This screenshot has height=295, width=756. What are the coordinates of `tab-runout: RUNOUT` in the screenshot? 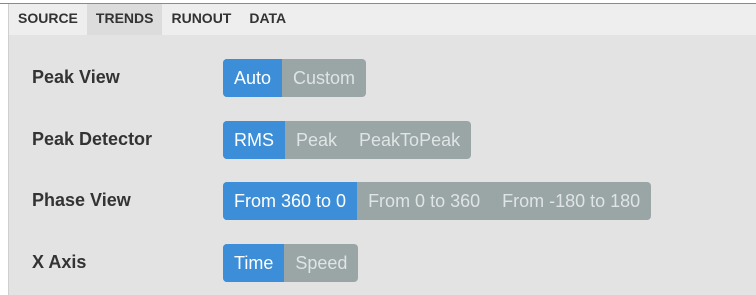 It's located at (201, 19).